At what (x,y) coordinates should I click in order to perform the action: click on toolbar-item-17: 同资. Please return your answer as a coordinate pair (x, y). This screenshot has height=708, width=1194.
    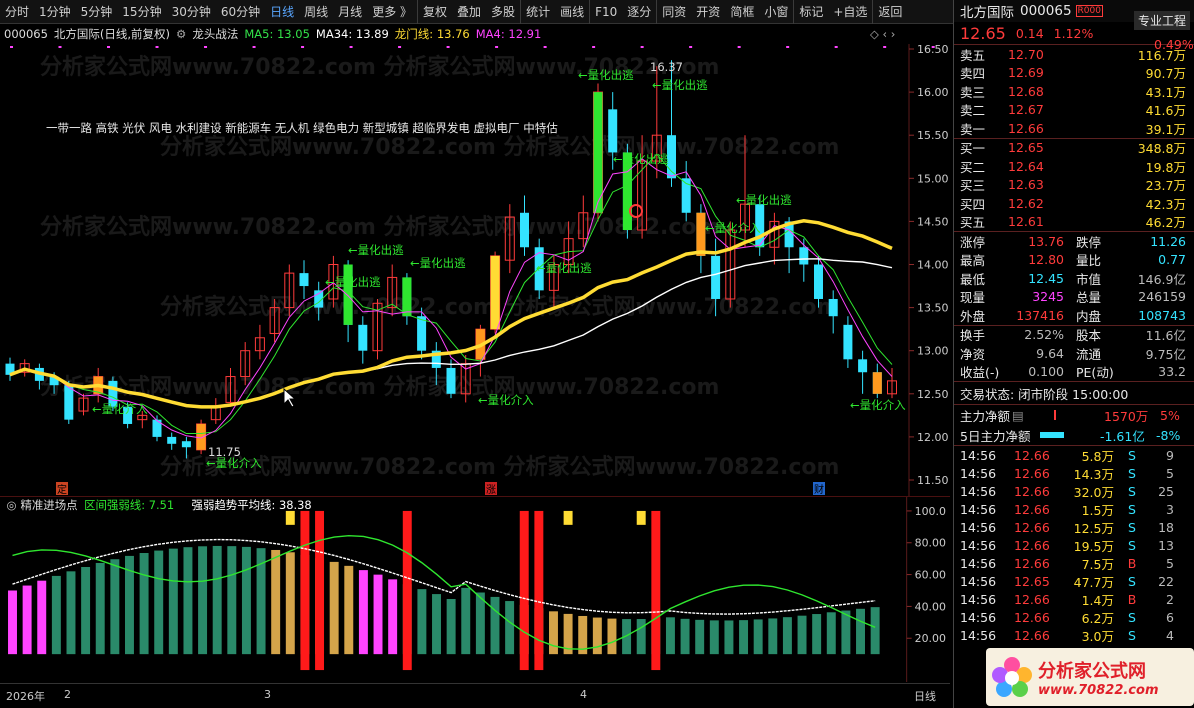
    Looking at the image, I should click on (673, 12).